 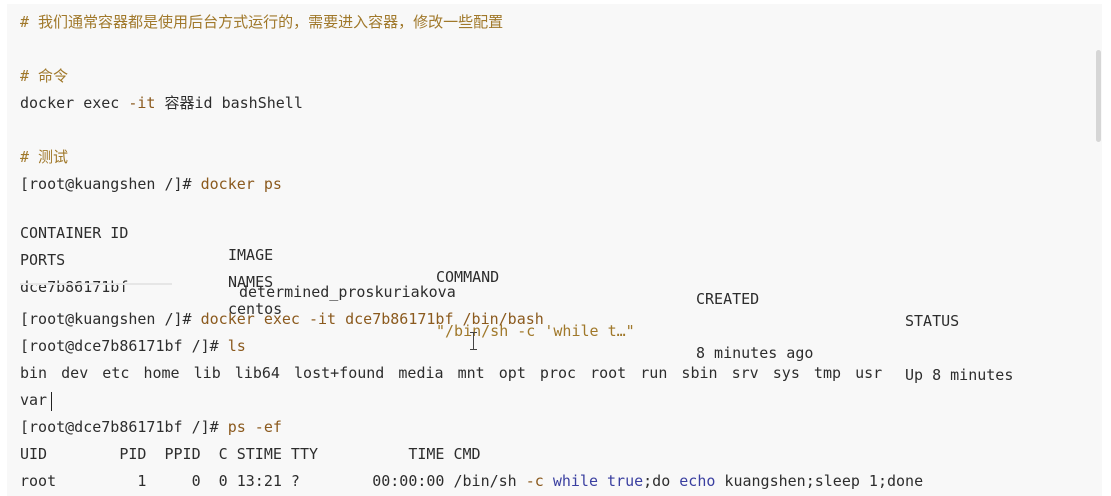 I want to click on shell-command: ls, so click(x=236, y=346).